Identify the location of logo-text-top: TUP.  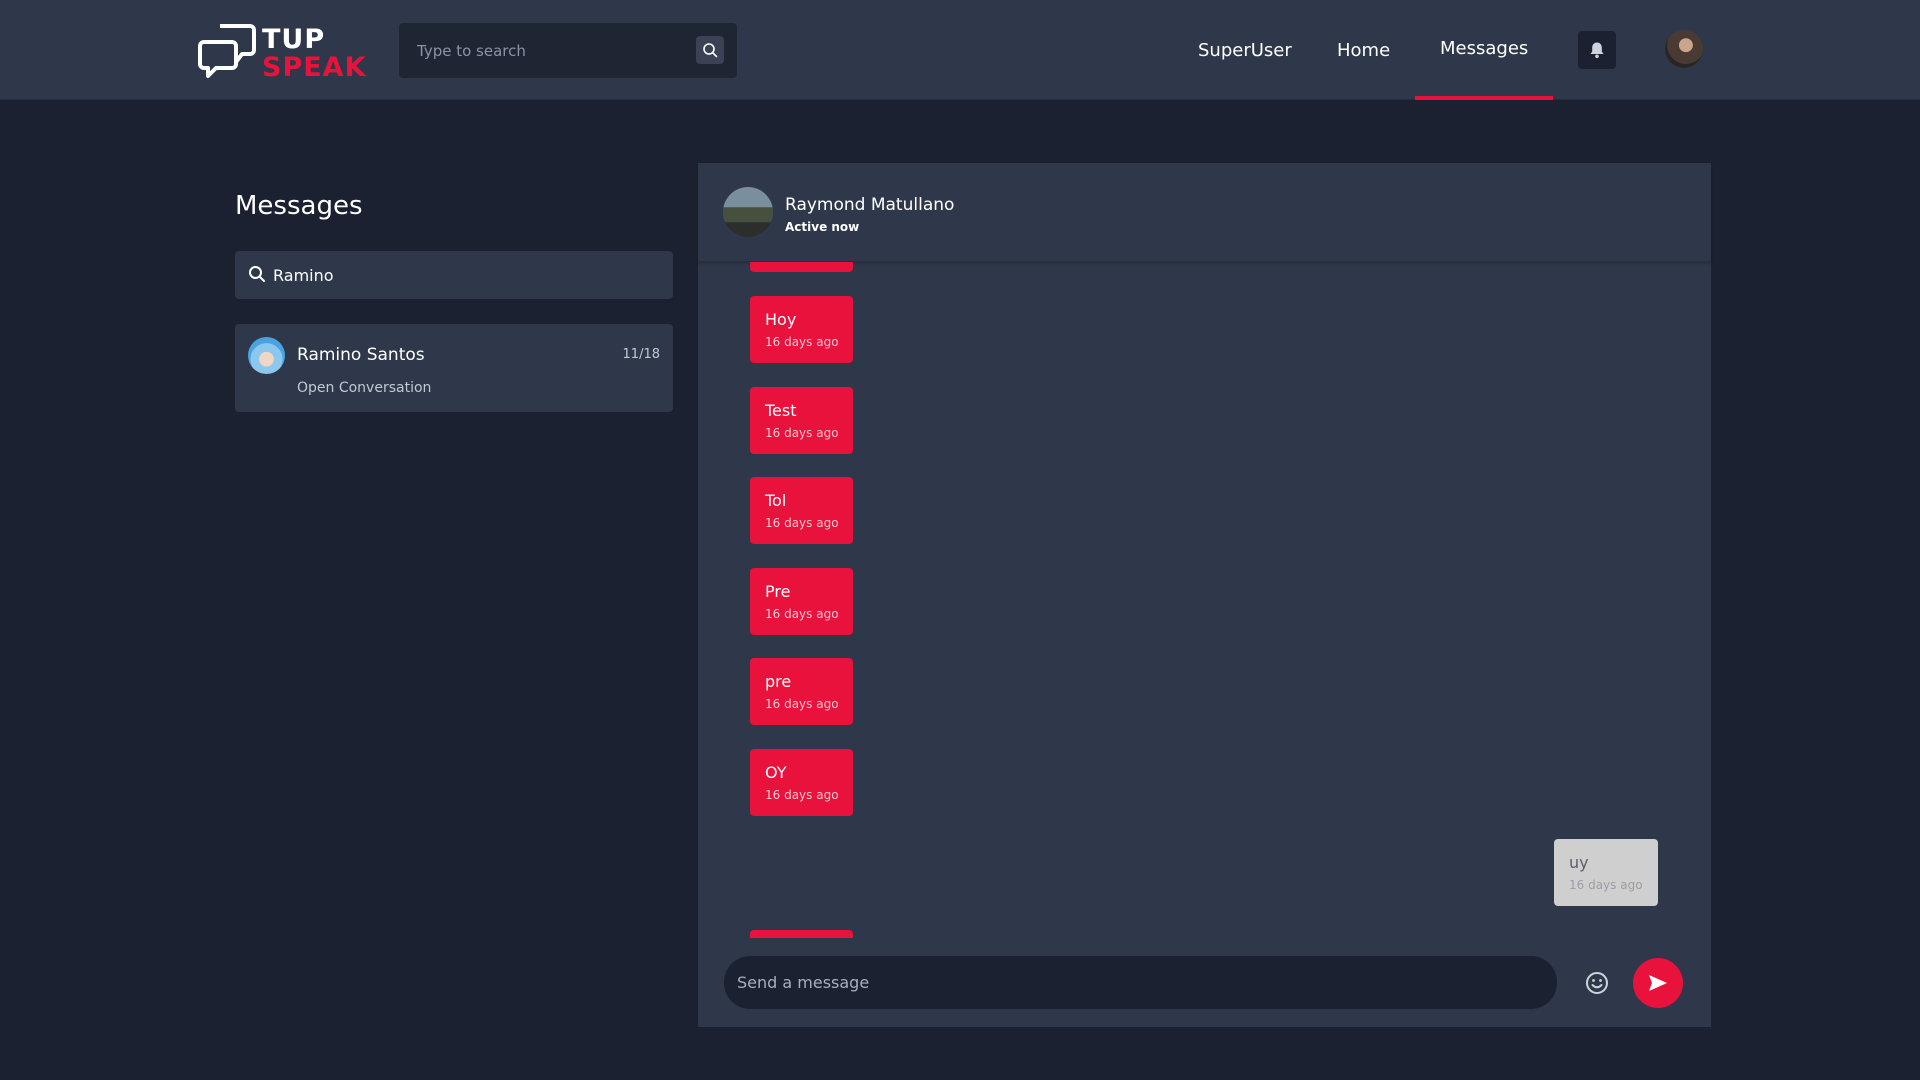
(294, 39).